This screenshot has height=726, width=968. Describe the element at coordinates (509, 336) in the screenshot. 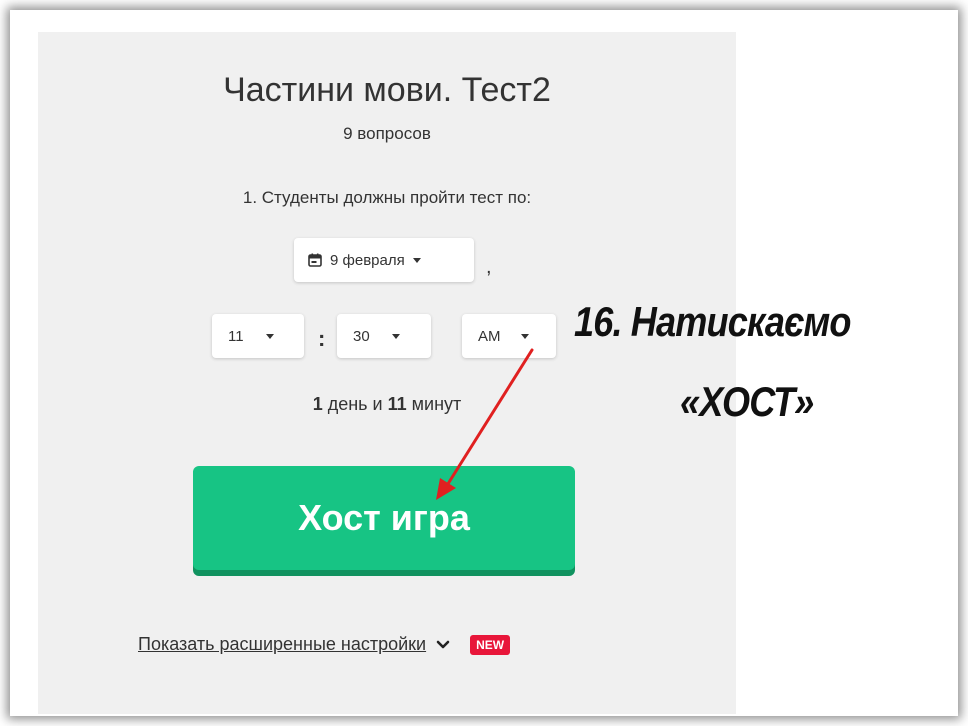

I see `ampm-dropdown: AM` at that location.